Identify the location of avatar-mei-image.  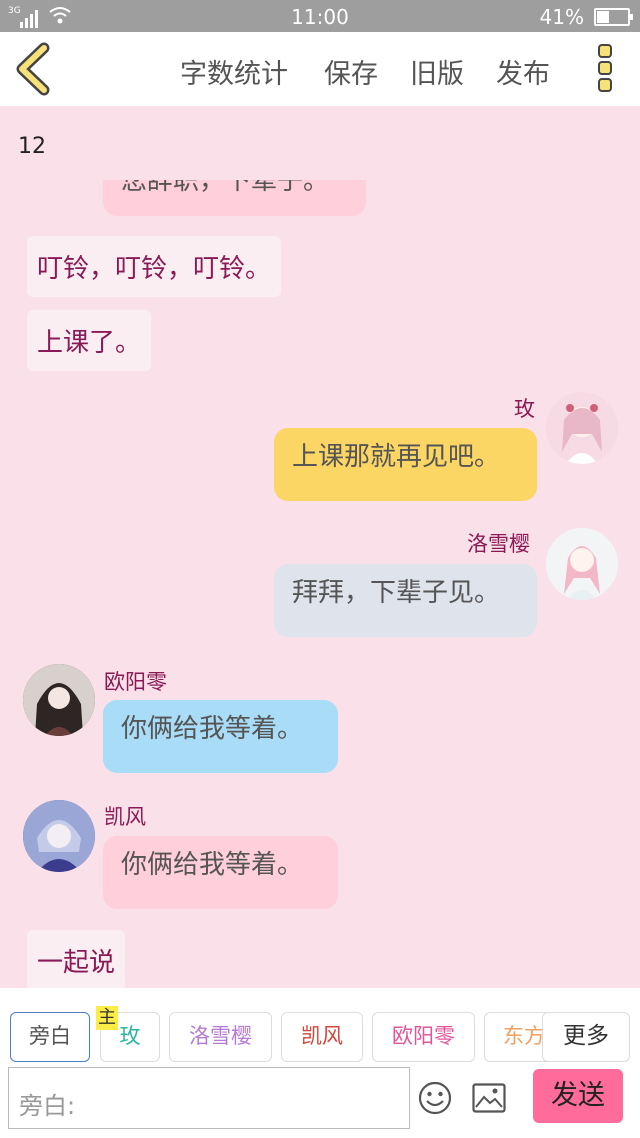
(582, 428).